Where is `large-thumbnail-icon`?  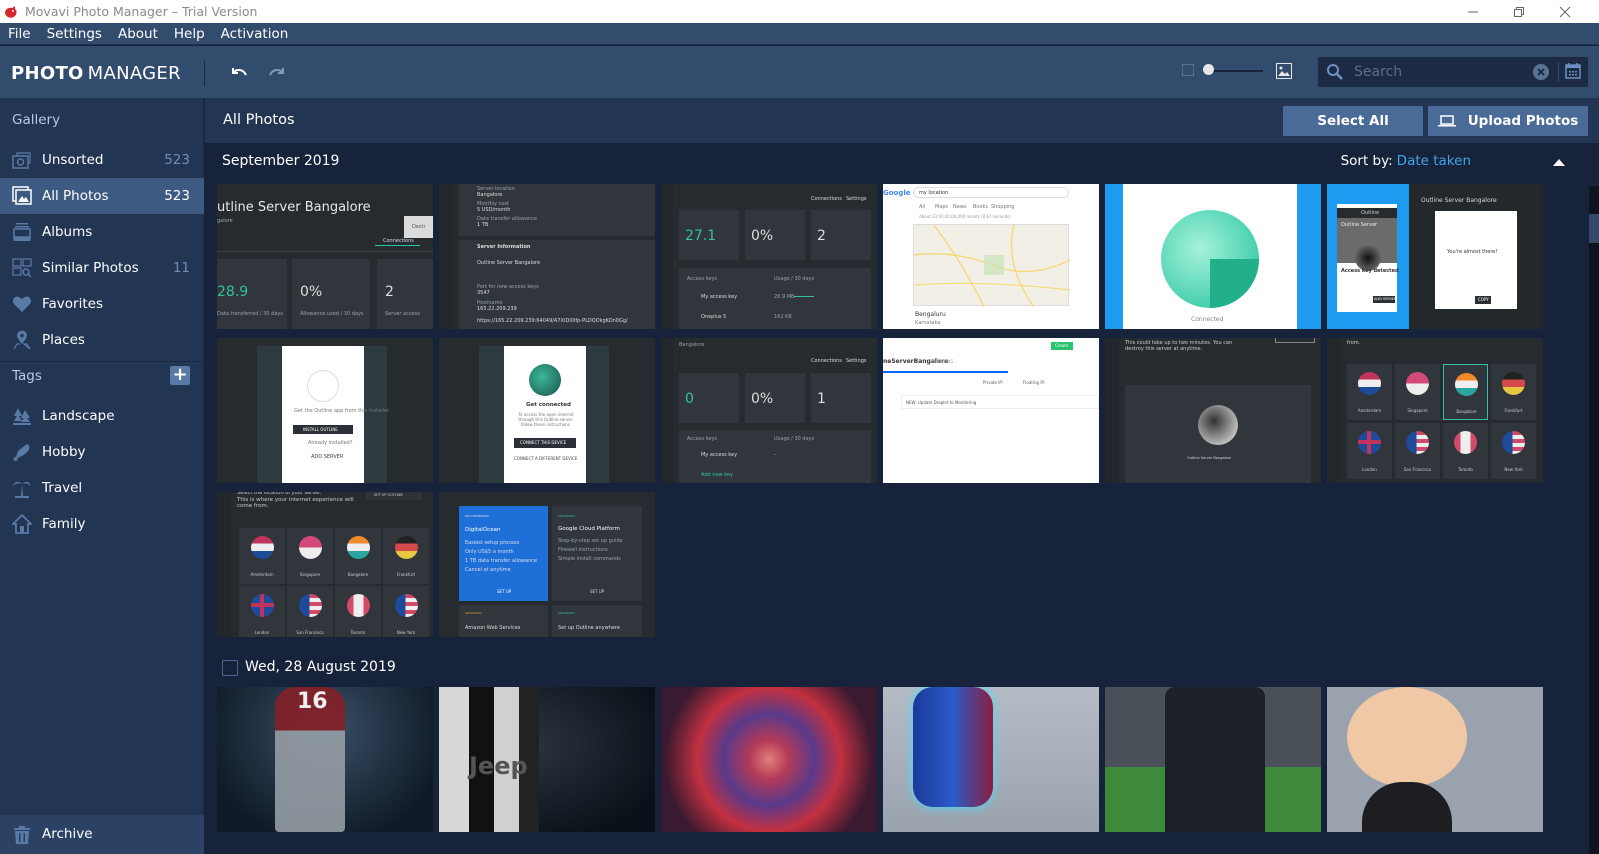
large-thumbnail-icon is located at coordinates (1284, 71).